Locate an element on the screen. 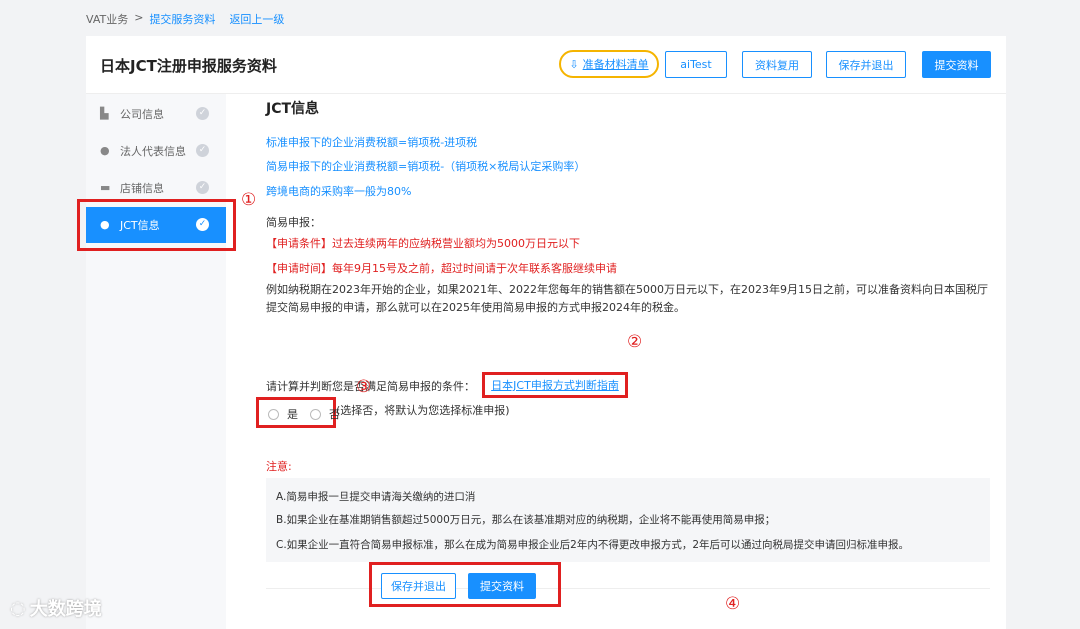 The height and width of the screenshot is (629, 1080). annotation-1: ① is located at coordinates (249, 200).